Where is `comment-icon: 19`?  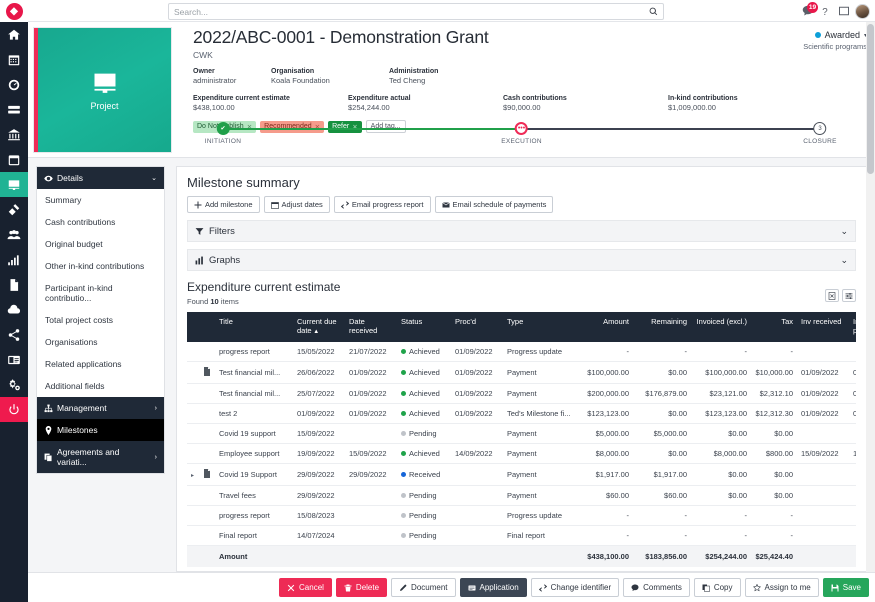 comment-icon: 19 is located at coordinates (809, 9).